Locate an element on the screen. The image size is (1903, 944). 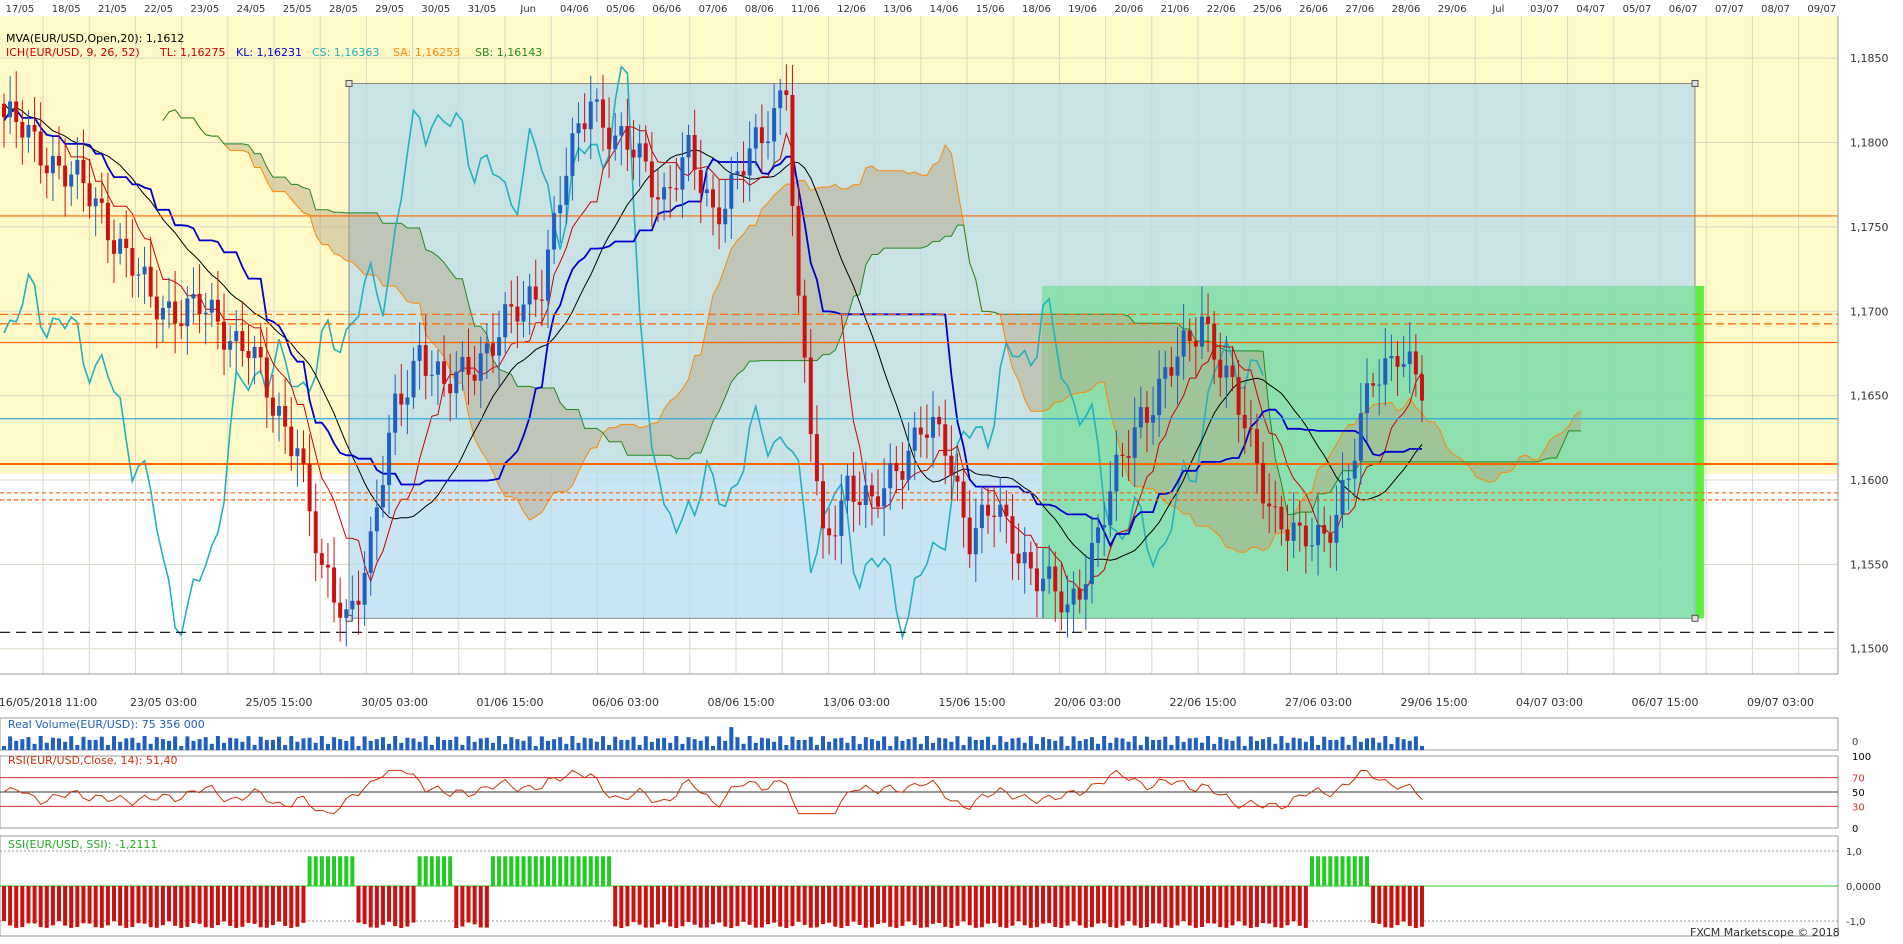
ssi-level-label: 0,0000 is located at coordinates (1863, 887).